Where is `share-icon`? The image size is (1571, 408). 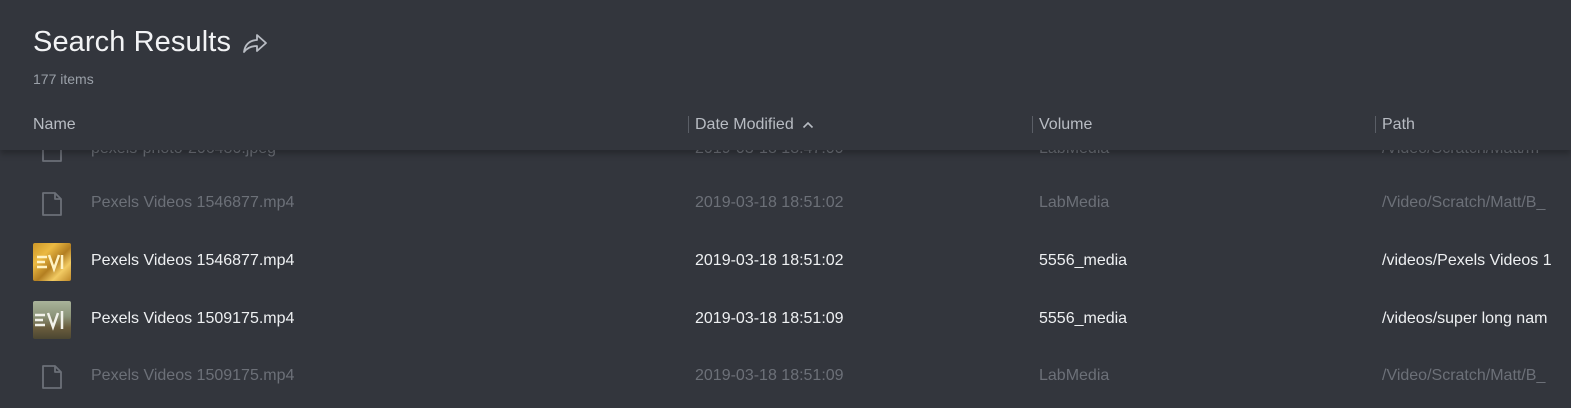 share-icon is located at coordinates (255, 43).